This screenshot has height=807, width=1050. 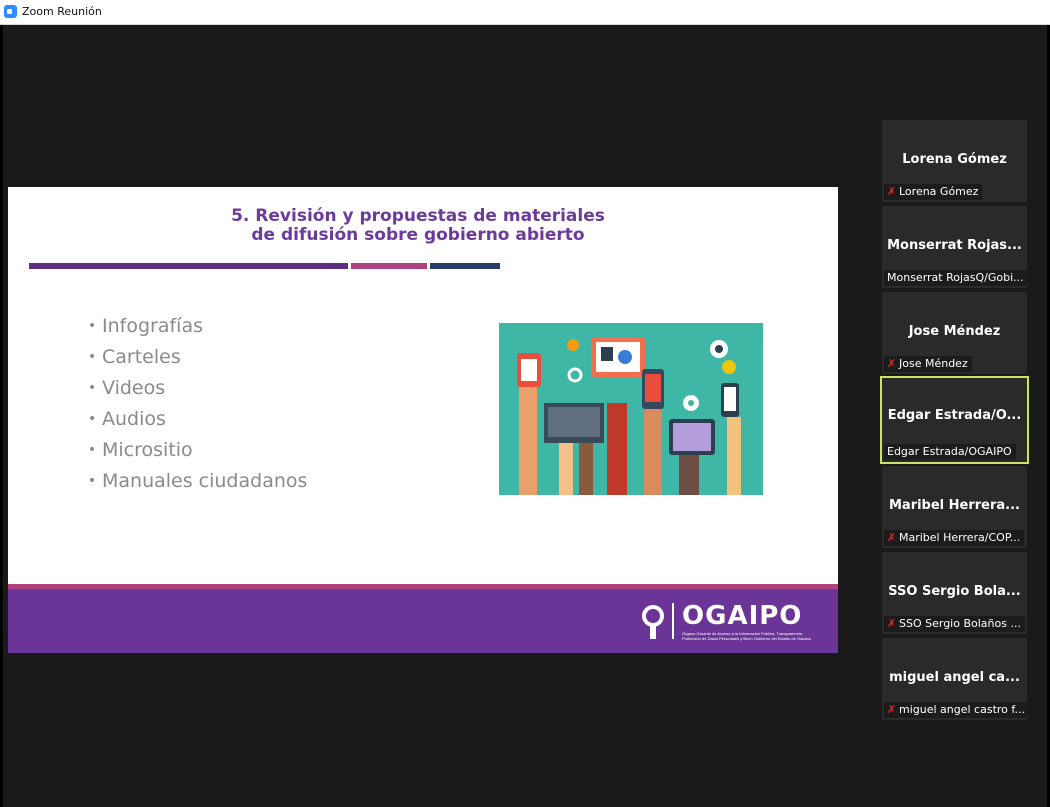 I want to click on title-underline-pink, so click(x=389, y=266).